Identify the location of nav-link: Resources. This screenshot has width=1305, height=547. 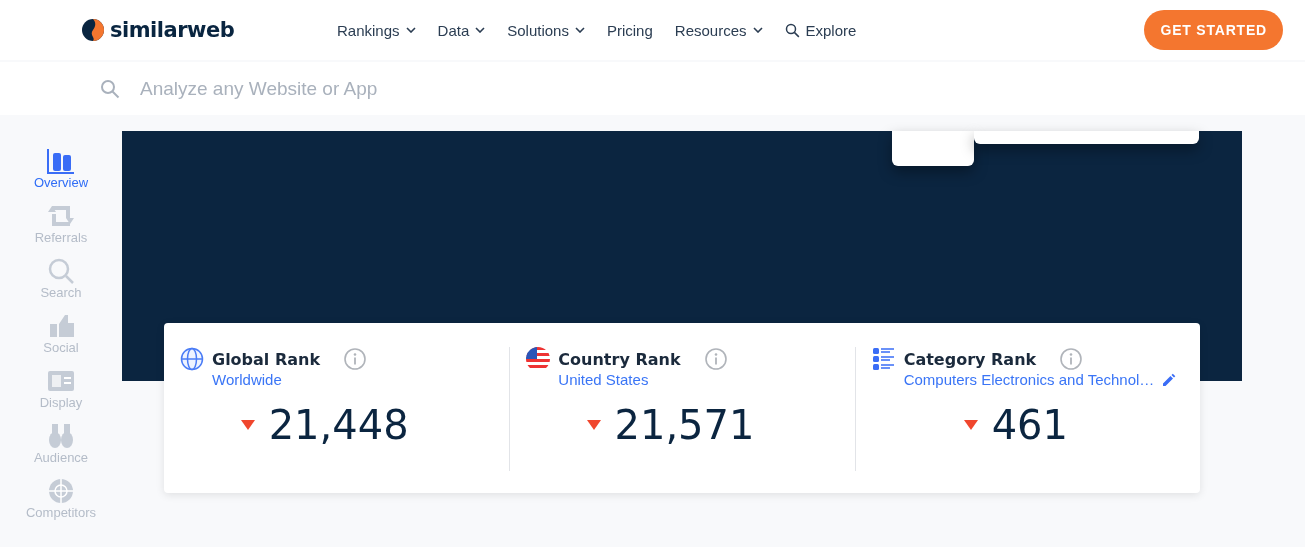
(718, 30).